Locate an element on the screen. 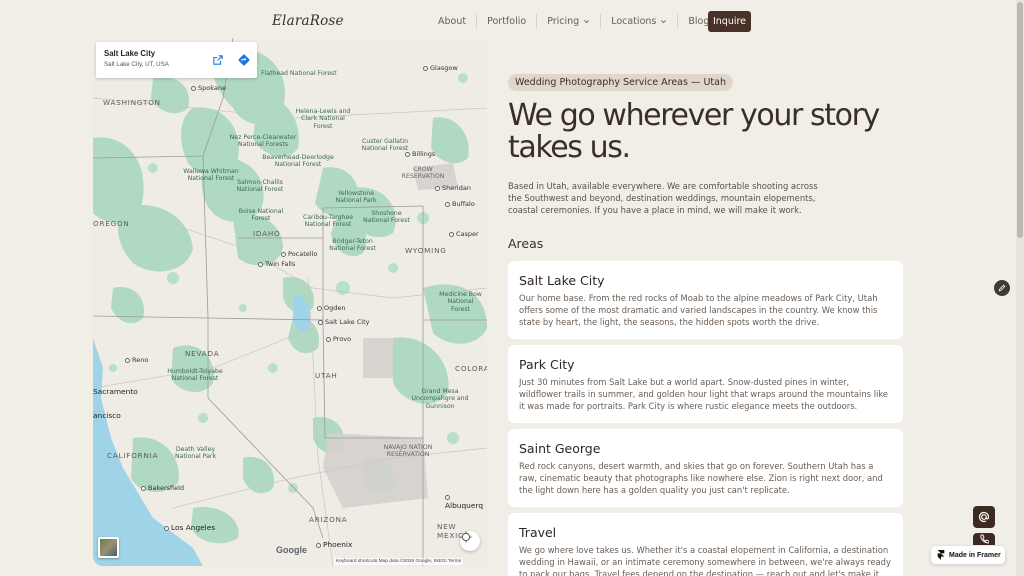 The height and width of the screenshot is (576, 1024). open-external-icon is located at coordinates (218, 60).